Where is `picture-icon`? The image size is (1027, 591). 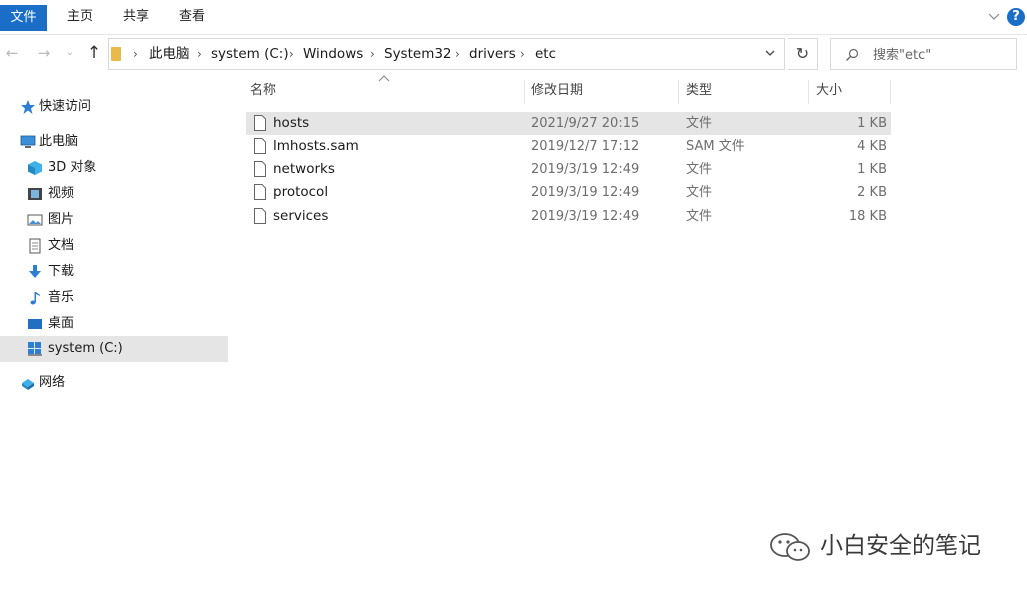
picture-icon is located at coordinates (35, 220).